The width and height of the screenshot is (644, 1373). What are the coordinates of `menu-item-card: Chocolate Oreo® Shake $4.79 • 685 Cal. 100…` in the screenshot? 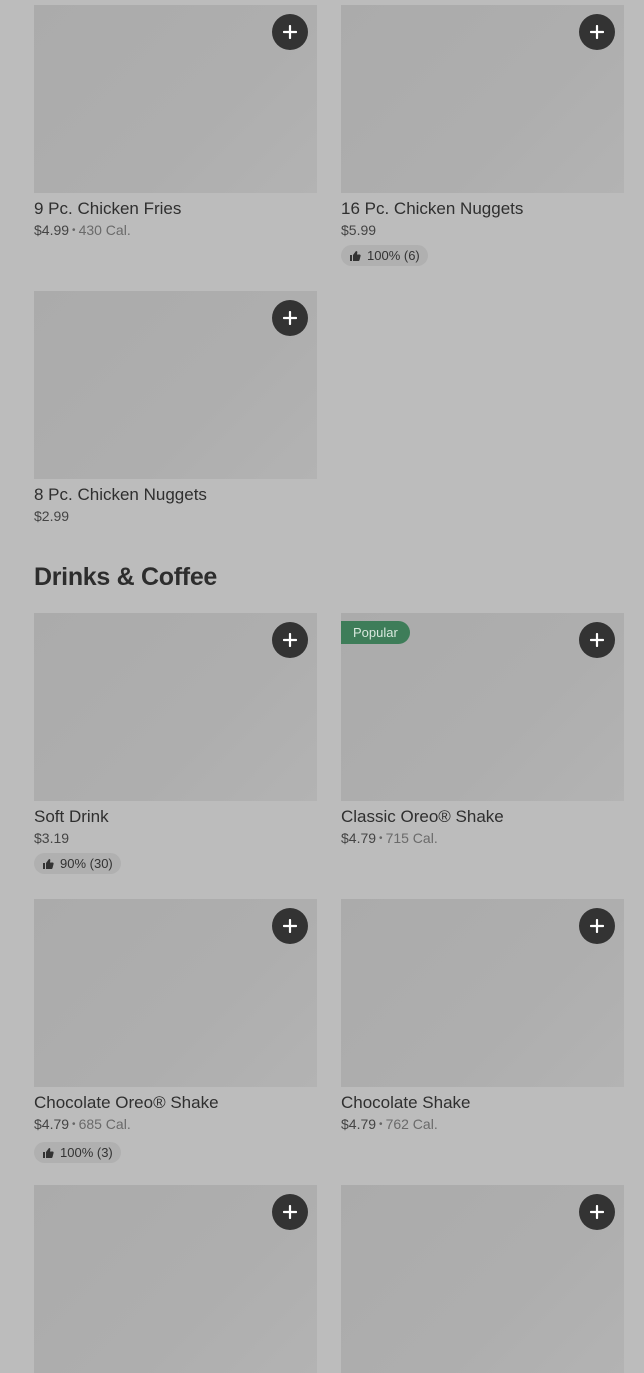 It's located at (175, 1031).